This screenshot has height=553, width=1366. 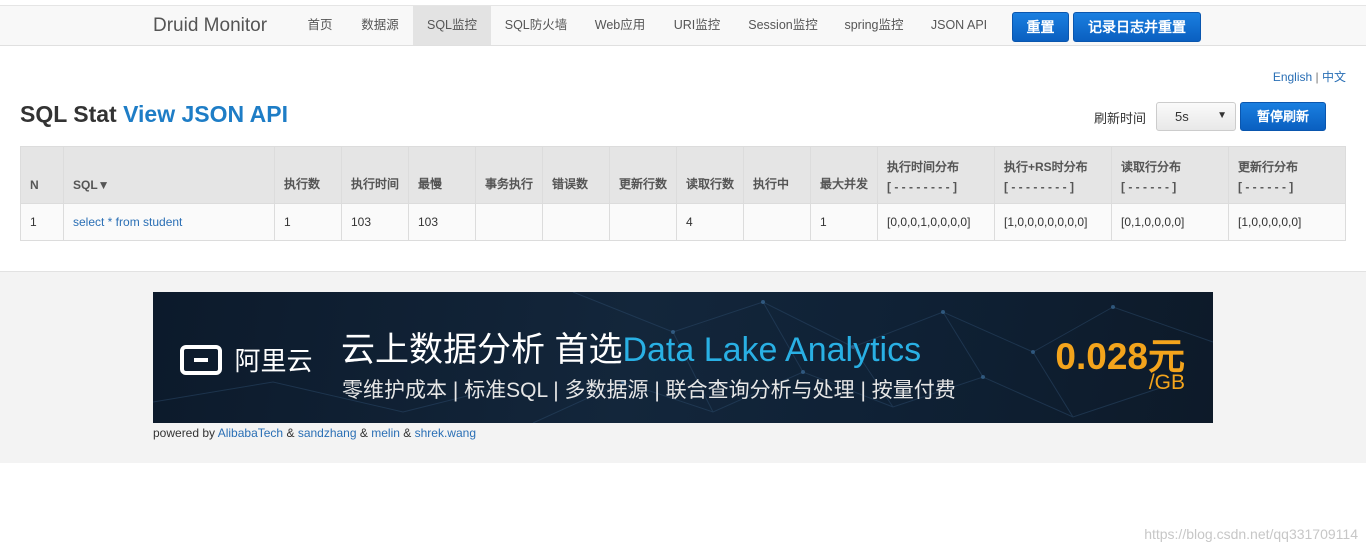 What do you see at coordinates (327, 433) in the screenshot?
I see `author-link-sandzhang: sandzhang` at bounding box center [327, 433].